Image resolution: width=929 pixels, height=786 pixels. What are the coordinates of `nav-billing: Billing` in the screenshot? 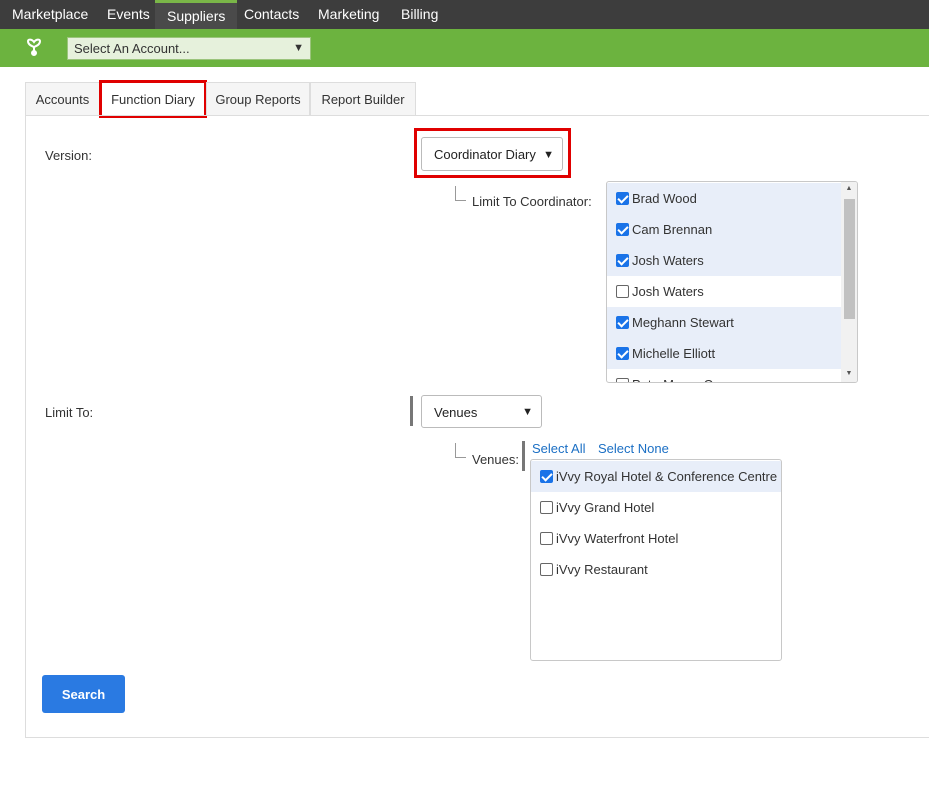 It's located at (419, 14).